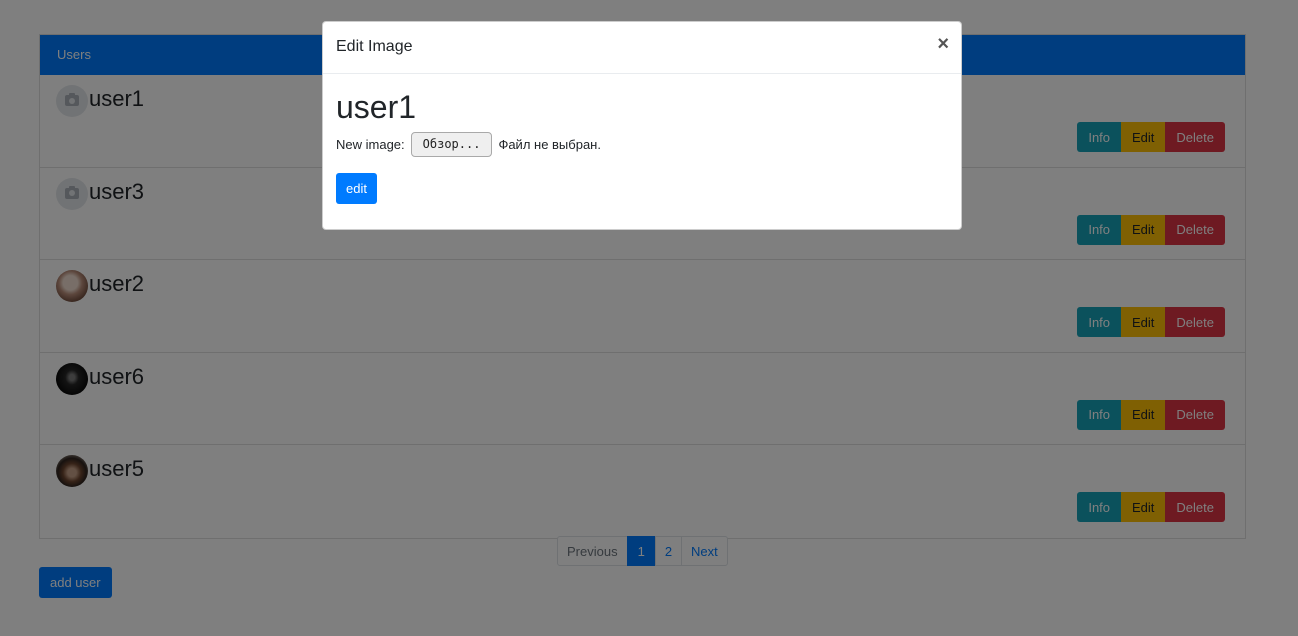  Describe the element at coordinates (376, 107) in the screenshot. I see `modal-username: user1` at that location.